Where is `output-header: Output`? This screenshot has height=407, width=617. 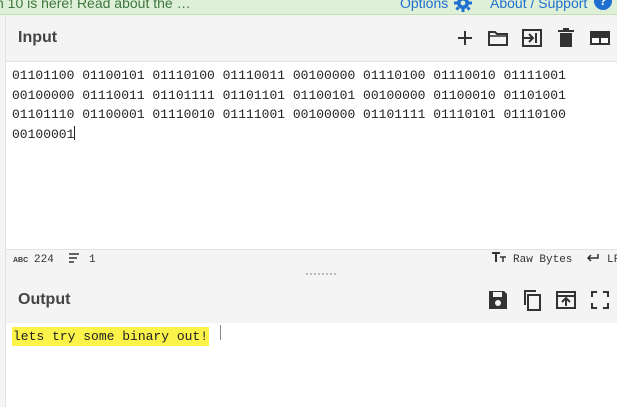
output-header: Output is located at coordinates (311, 300).